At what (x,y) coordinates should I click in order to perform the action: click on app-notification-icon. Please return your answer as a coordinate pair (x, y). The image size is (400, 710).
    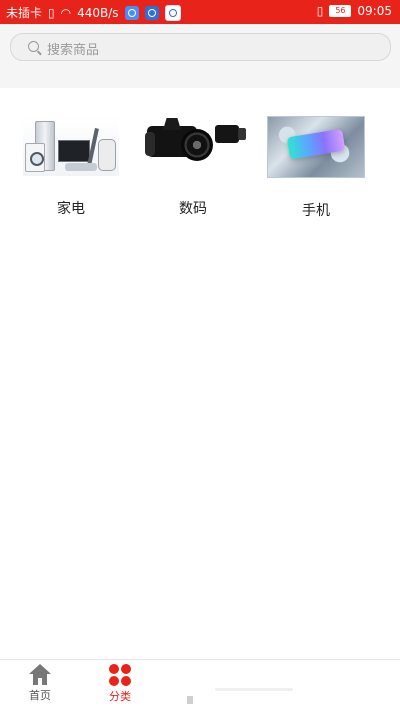
    Looking at the image, I should click on (131, 12).